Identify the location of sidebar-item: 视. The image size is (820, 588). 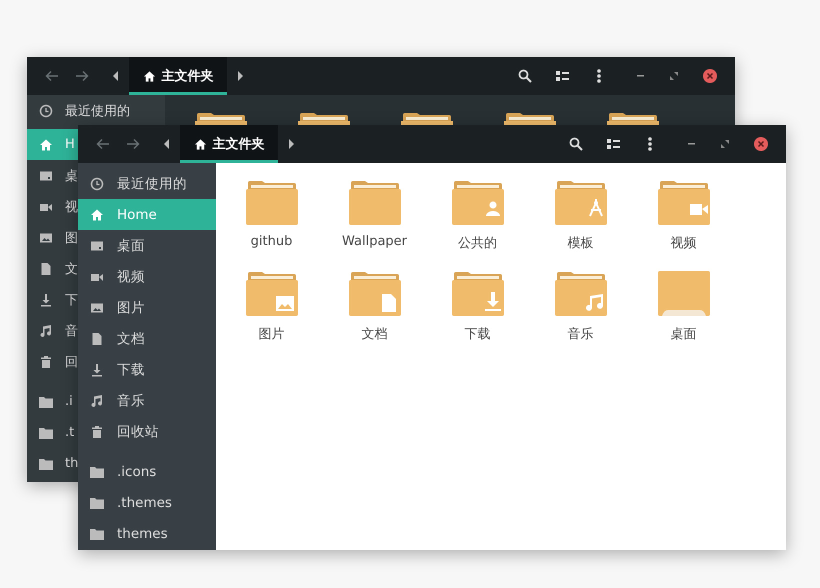
(52, 206).